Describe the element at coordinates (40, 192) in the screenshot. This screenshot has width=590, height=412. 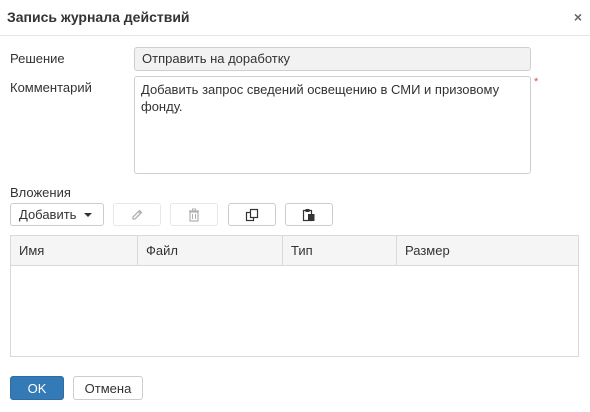
I see `attachments-label: Вложения` at that location.